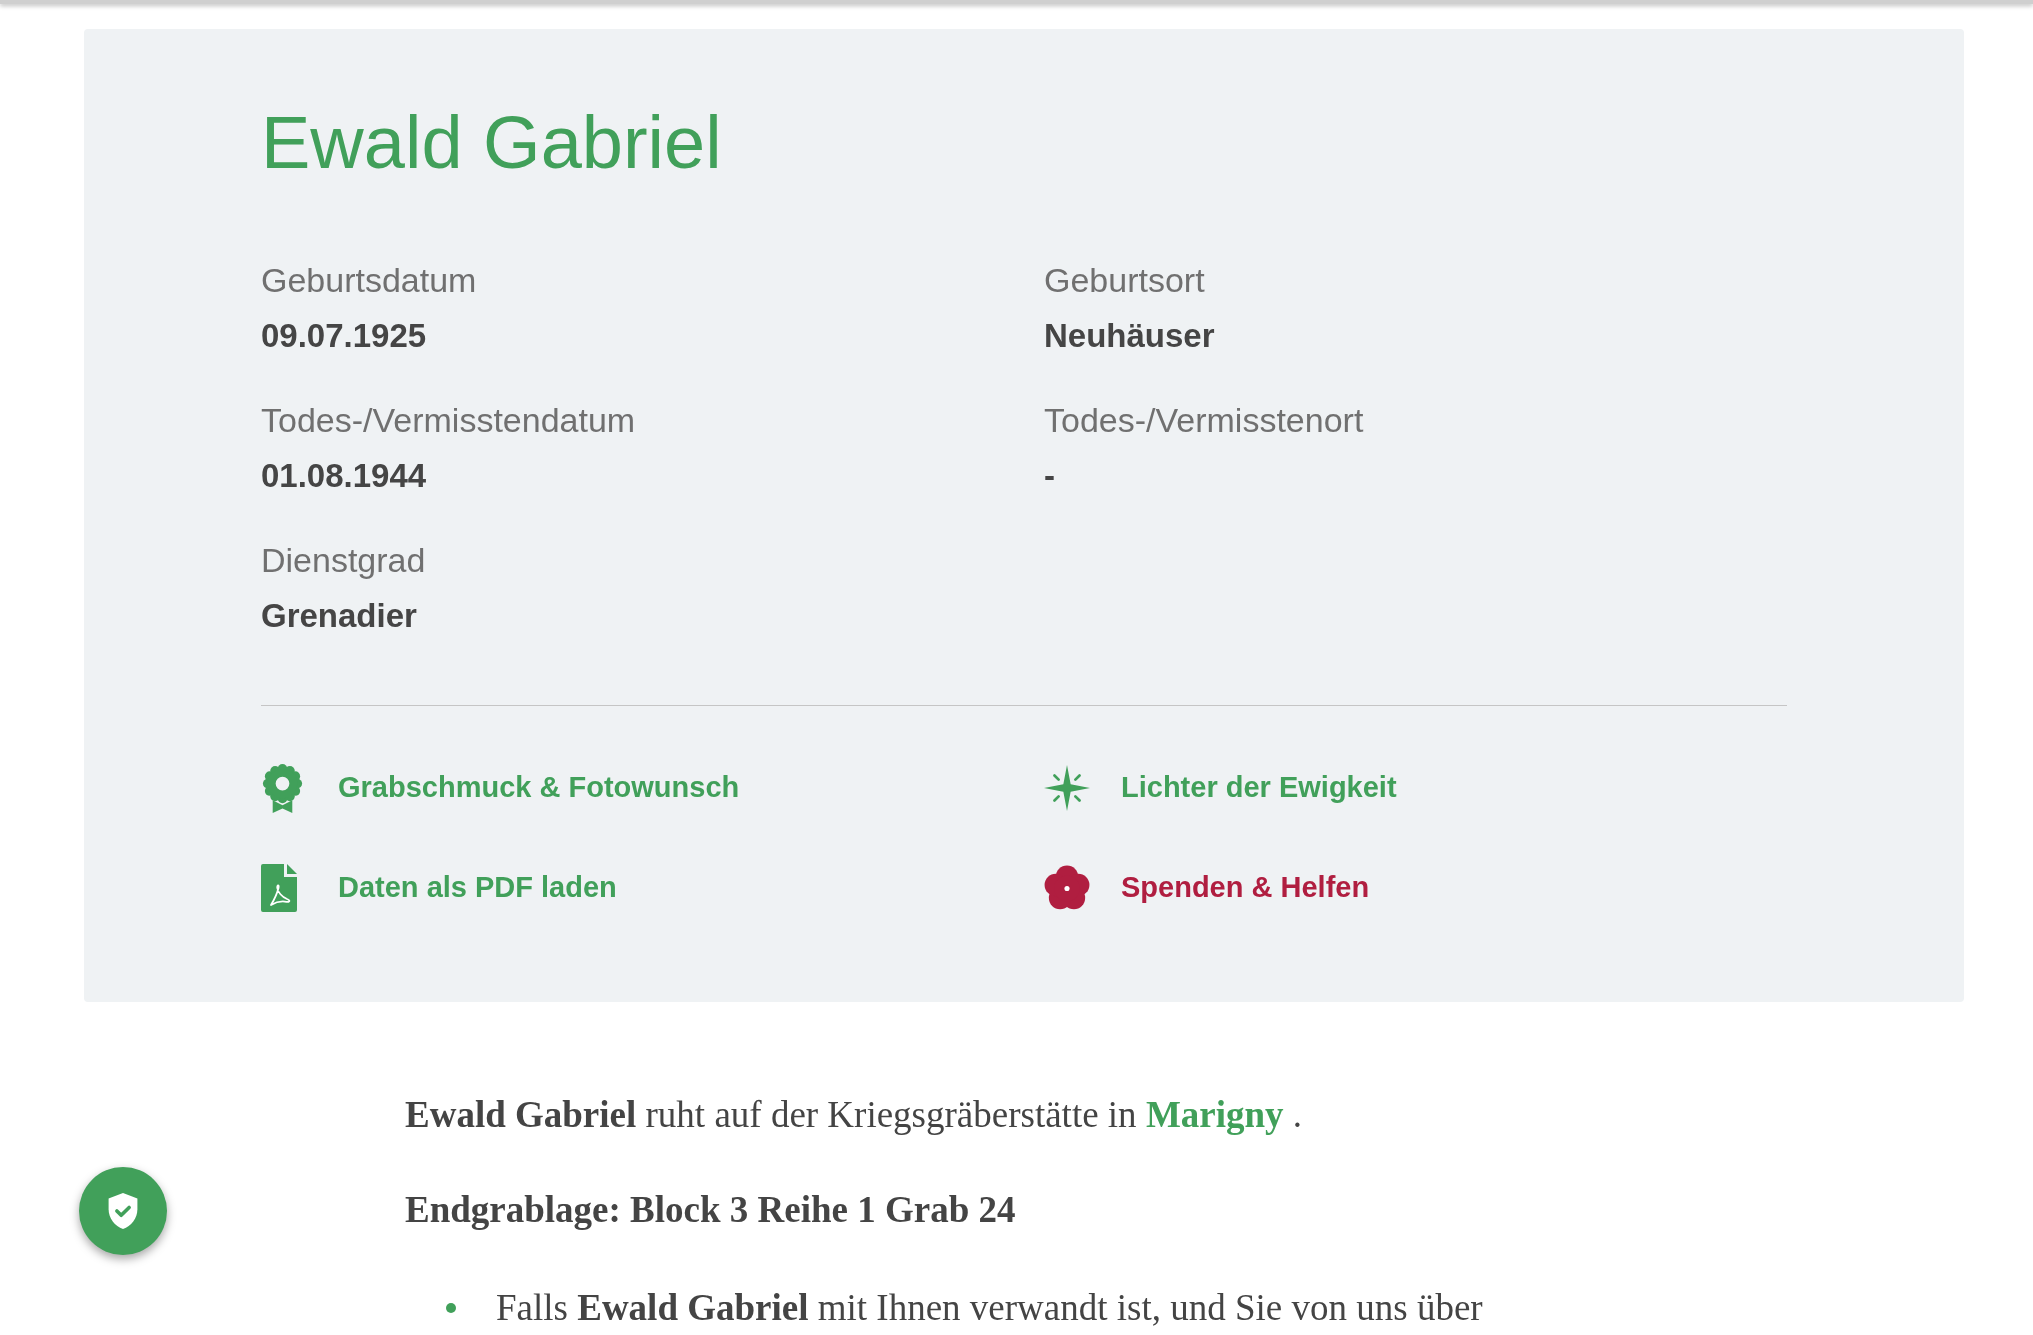 This screenshot has height=1335, width=2033. Describe the element at coordinates (854, 1115) in the screenshot. I see `burial-sentence: Ewald Gabriel ruht auf der Kriegsgräberstätte in Marigny .` at that location.